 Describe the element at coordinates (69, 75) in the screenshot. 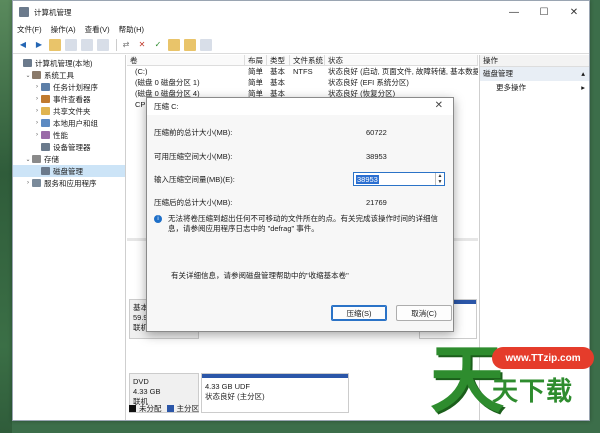

I see `tree-item: ⌄ 系统工具` at that location.